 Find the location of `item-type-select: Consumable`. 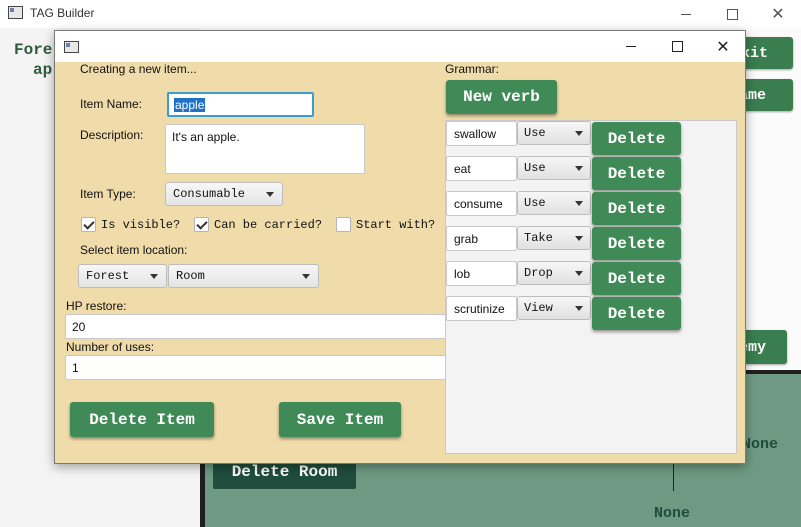

item-type-select: Consumable is located at coordinates (224, 194).